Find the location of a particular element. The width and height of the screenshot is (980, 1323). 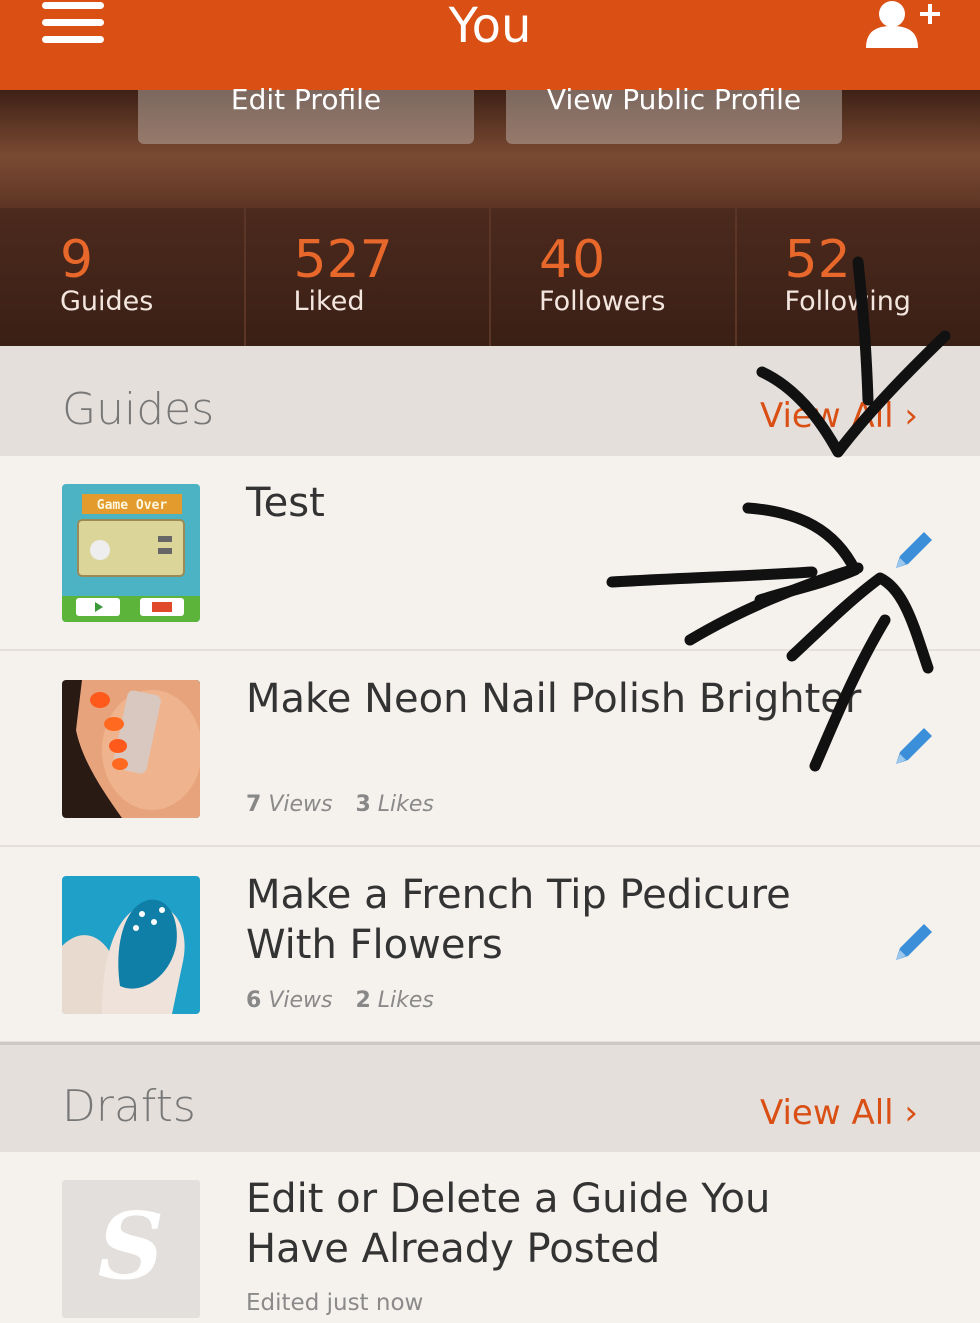

top-bar: You is located at coordinates (490, 45).